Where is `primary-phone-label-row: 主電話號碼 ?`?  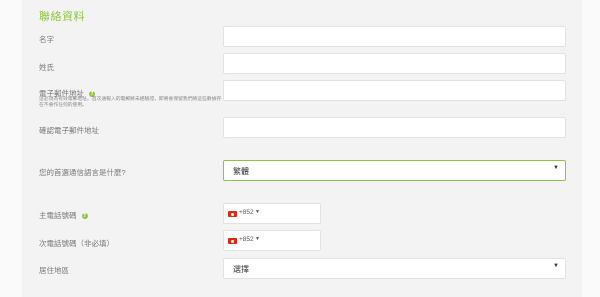
primary-phone-label-row: 主電話號碼 ? is located at coordinates (63, 215).